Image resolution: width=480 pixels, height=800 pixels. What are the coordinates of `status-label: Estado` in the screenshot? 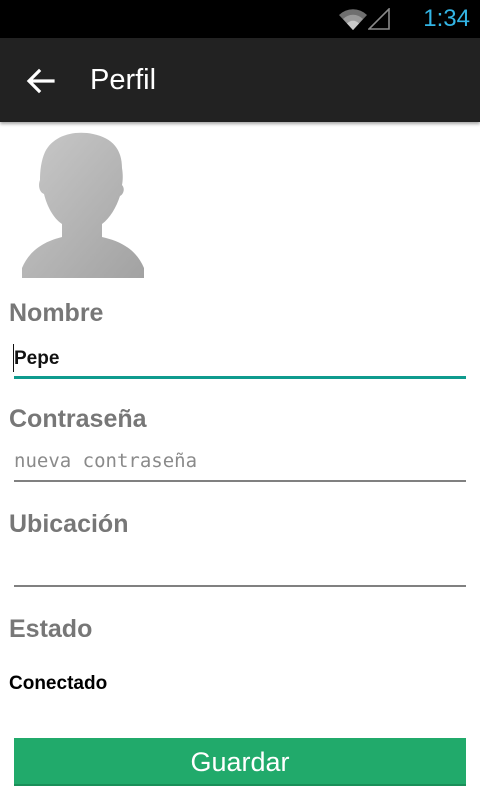 It's located at (51, 629).